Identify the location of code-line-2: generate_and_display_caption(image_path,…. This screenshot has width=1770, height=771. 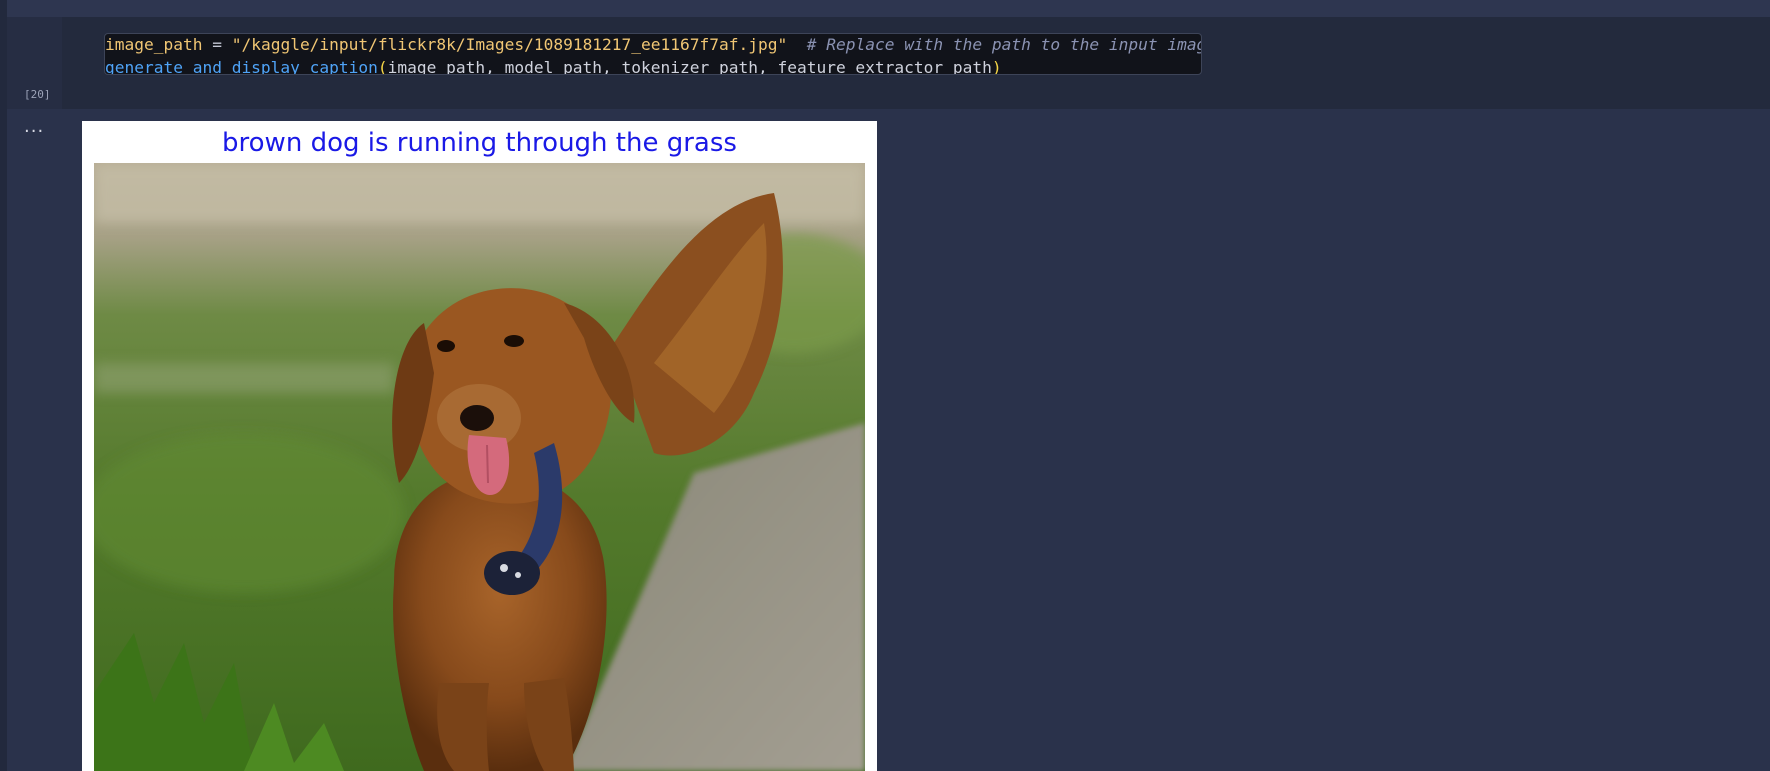
(553, 66).